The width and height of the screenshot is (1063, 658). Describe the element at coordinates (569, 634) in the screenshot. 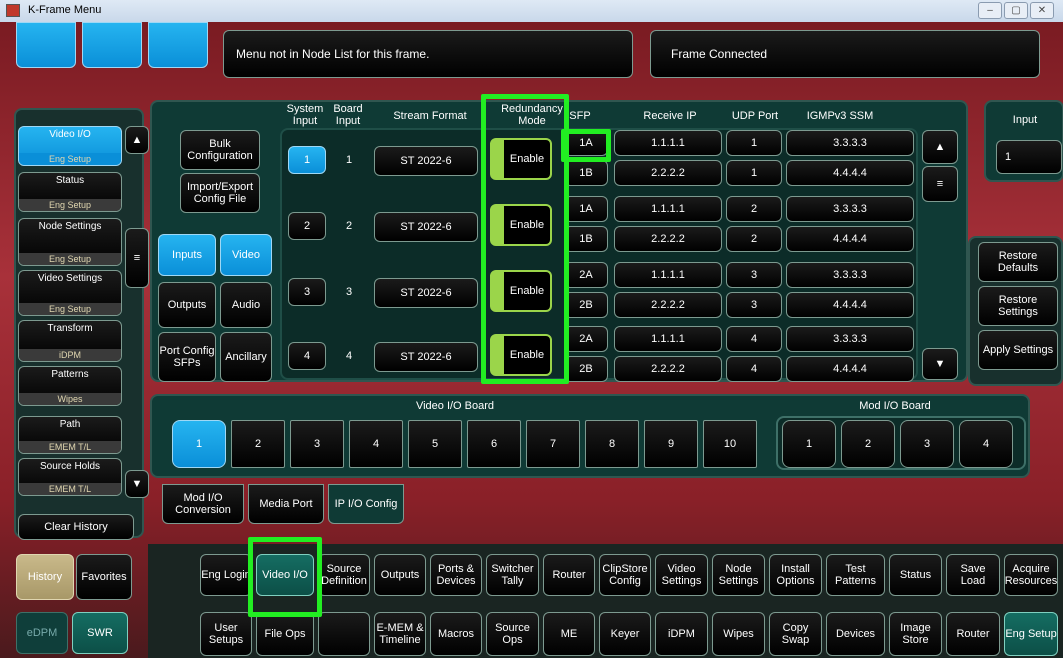

I see `menu2-6: ME` at that location.